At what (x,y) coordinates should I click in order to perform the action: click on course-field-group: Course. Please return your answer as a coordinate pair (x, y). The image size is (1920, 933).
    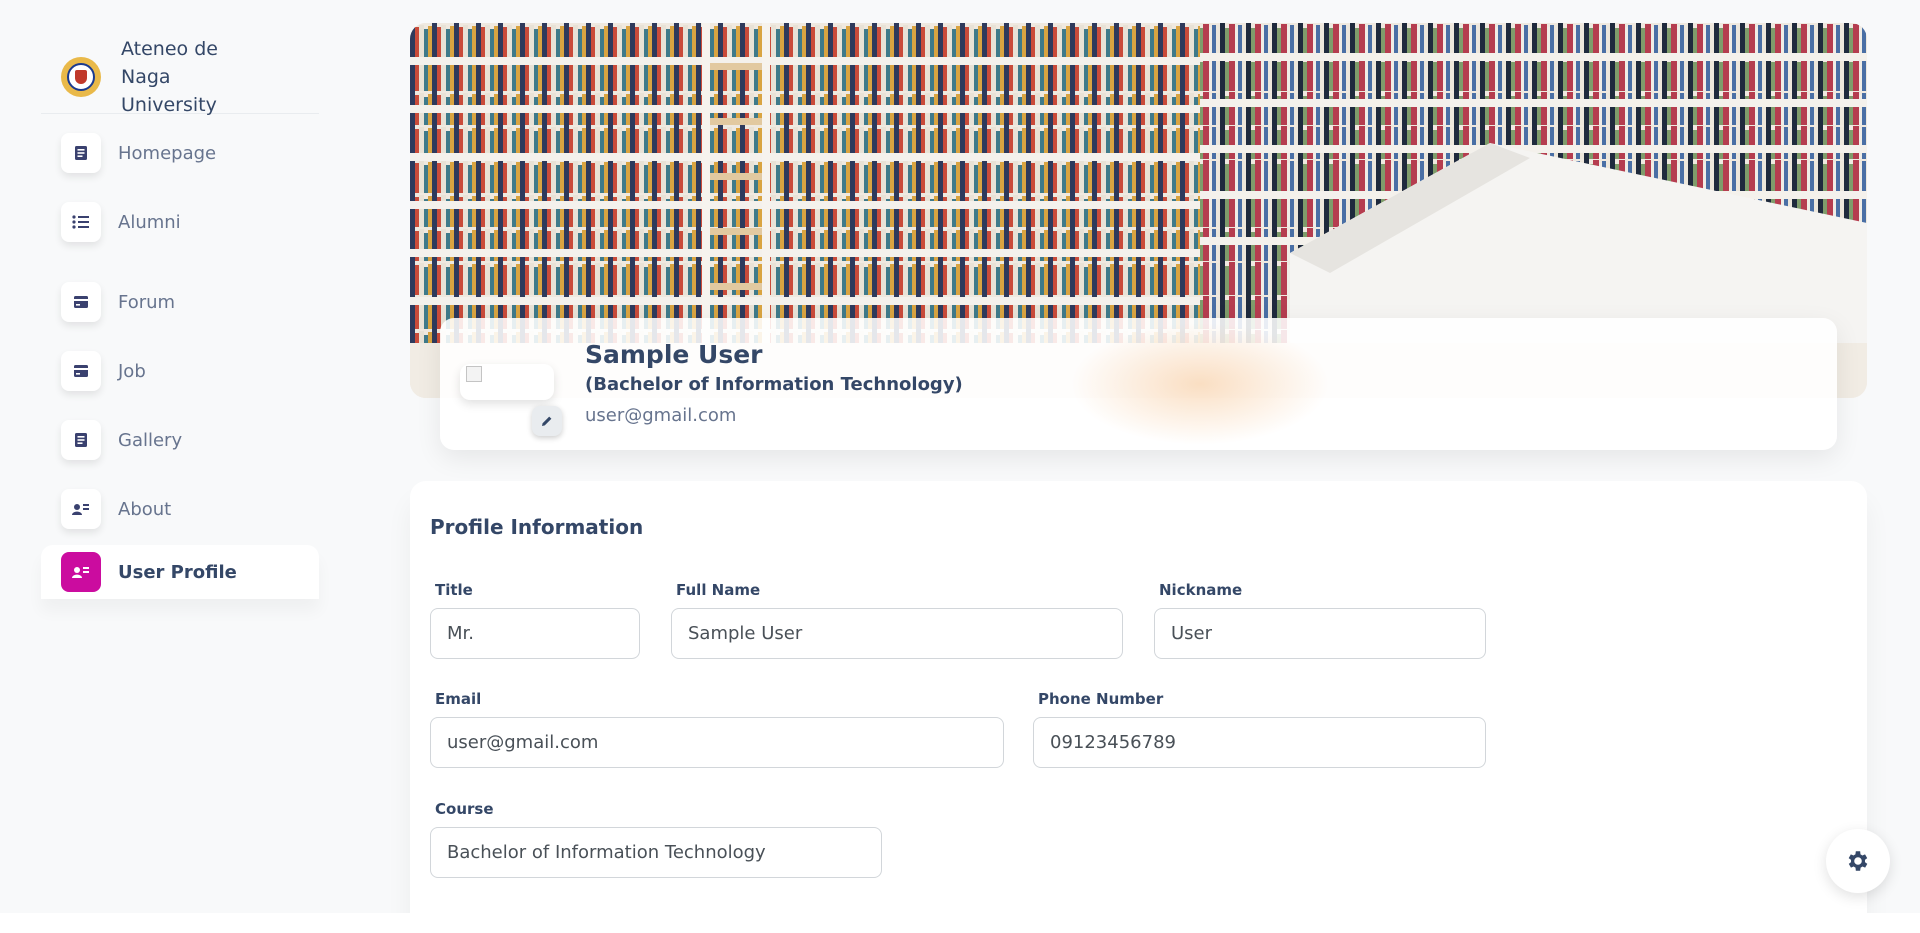
    Looking at the image, I should click on (656, 839).